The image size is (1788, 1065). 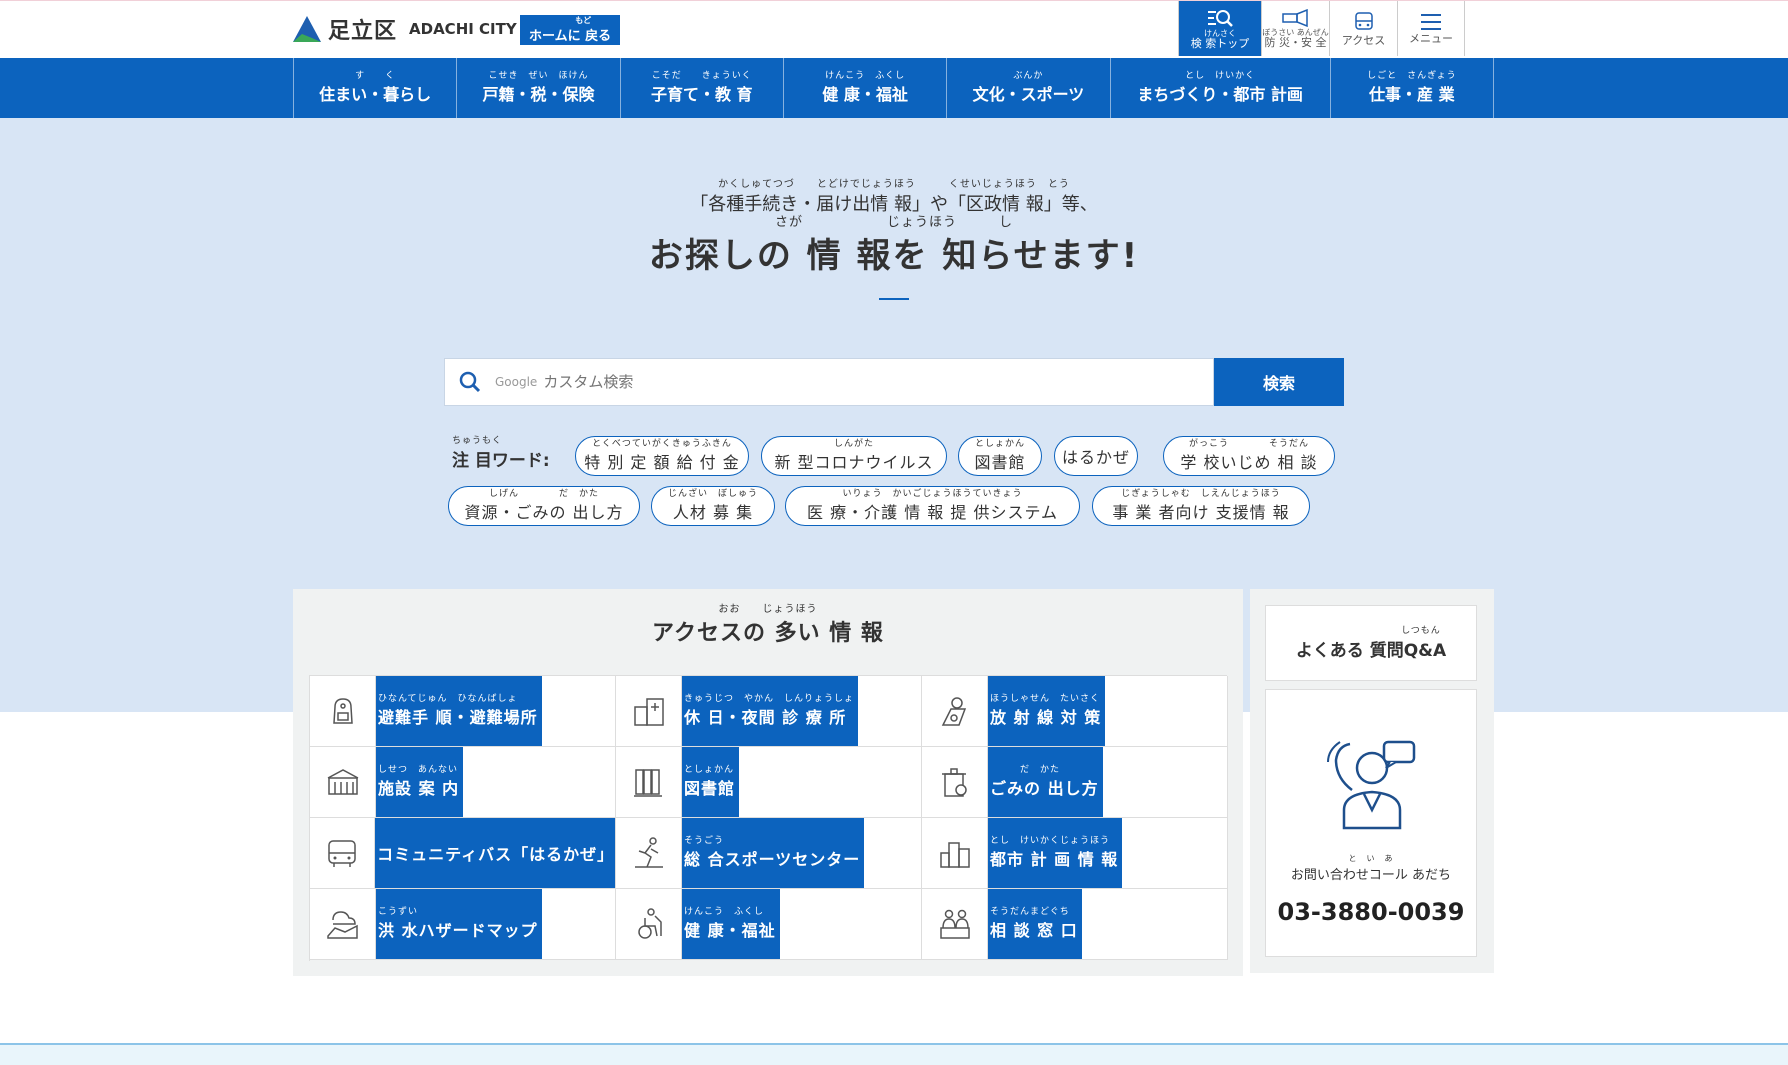 I want to click on chip-label: 医 療・介護 情 報 提 供システム, so click(x=932, y=512).